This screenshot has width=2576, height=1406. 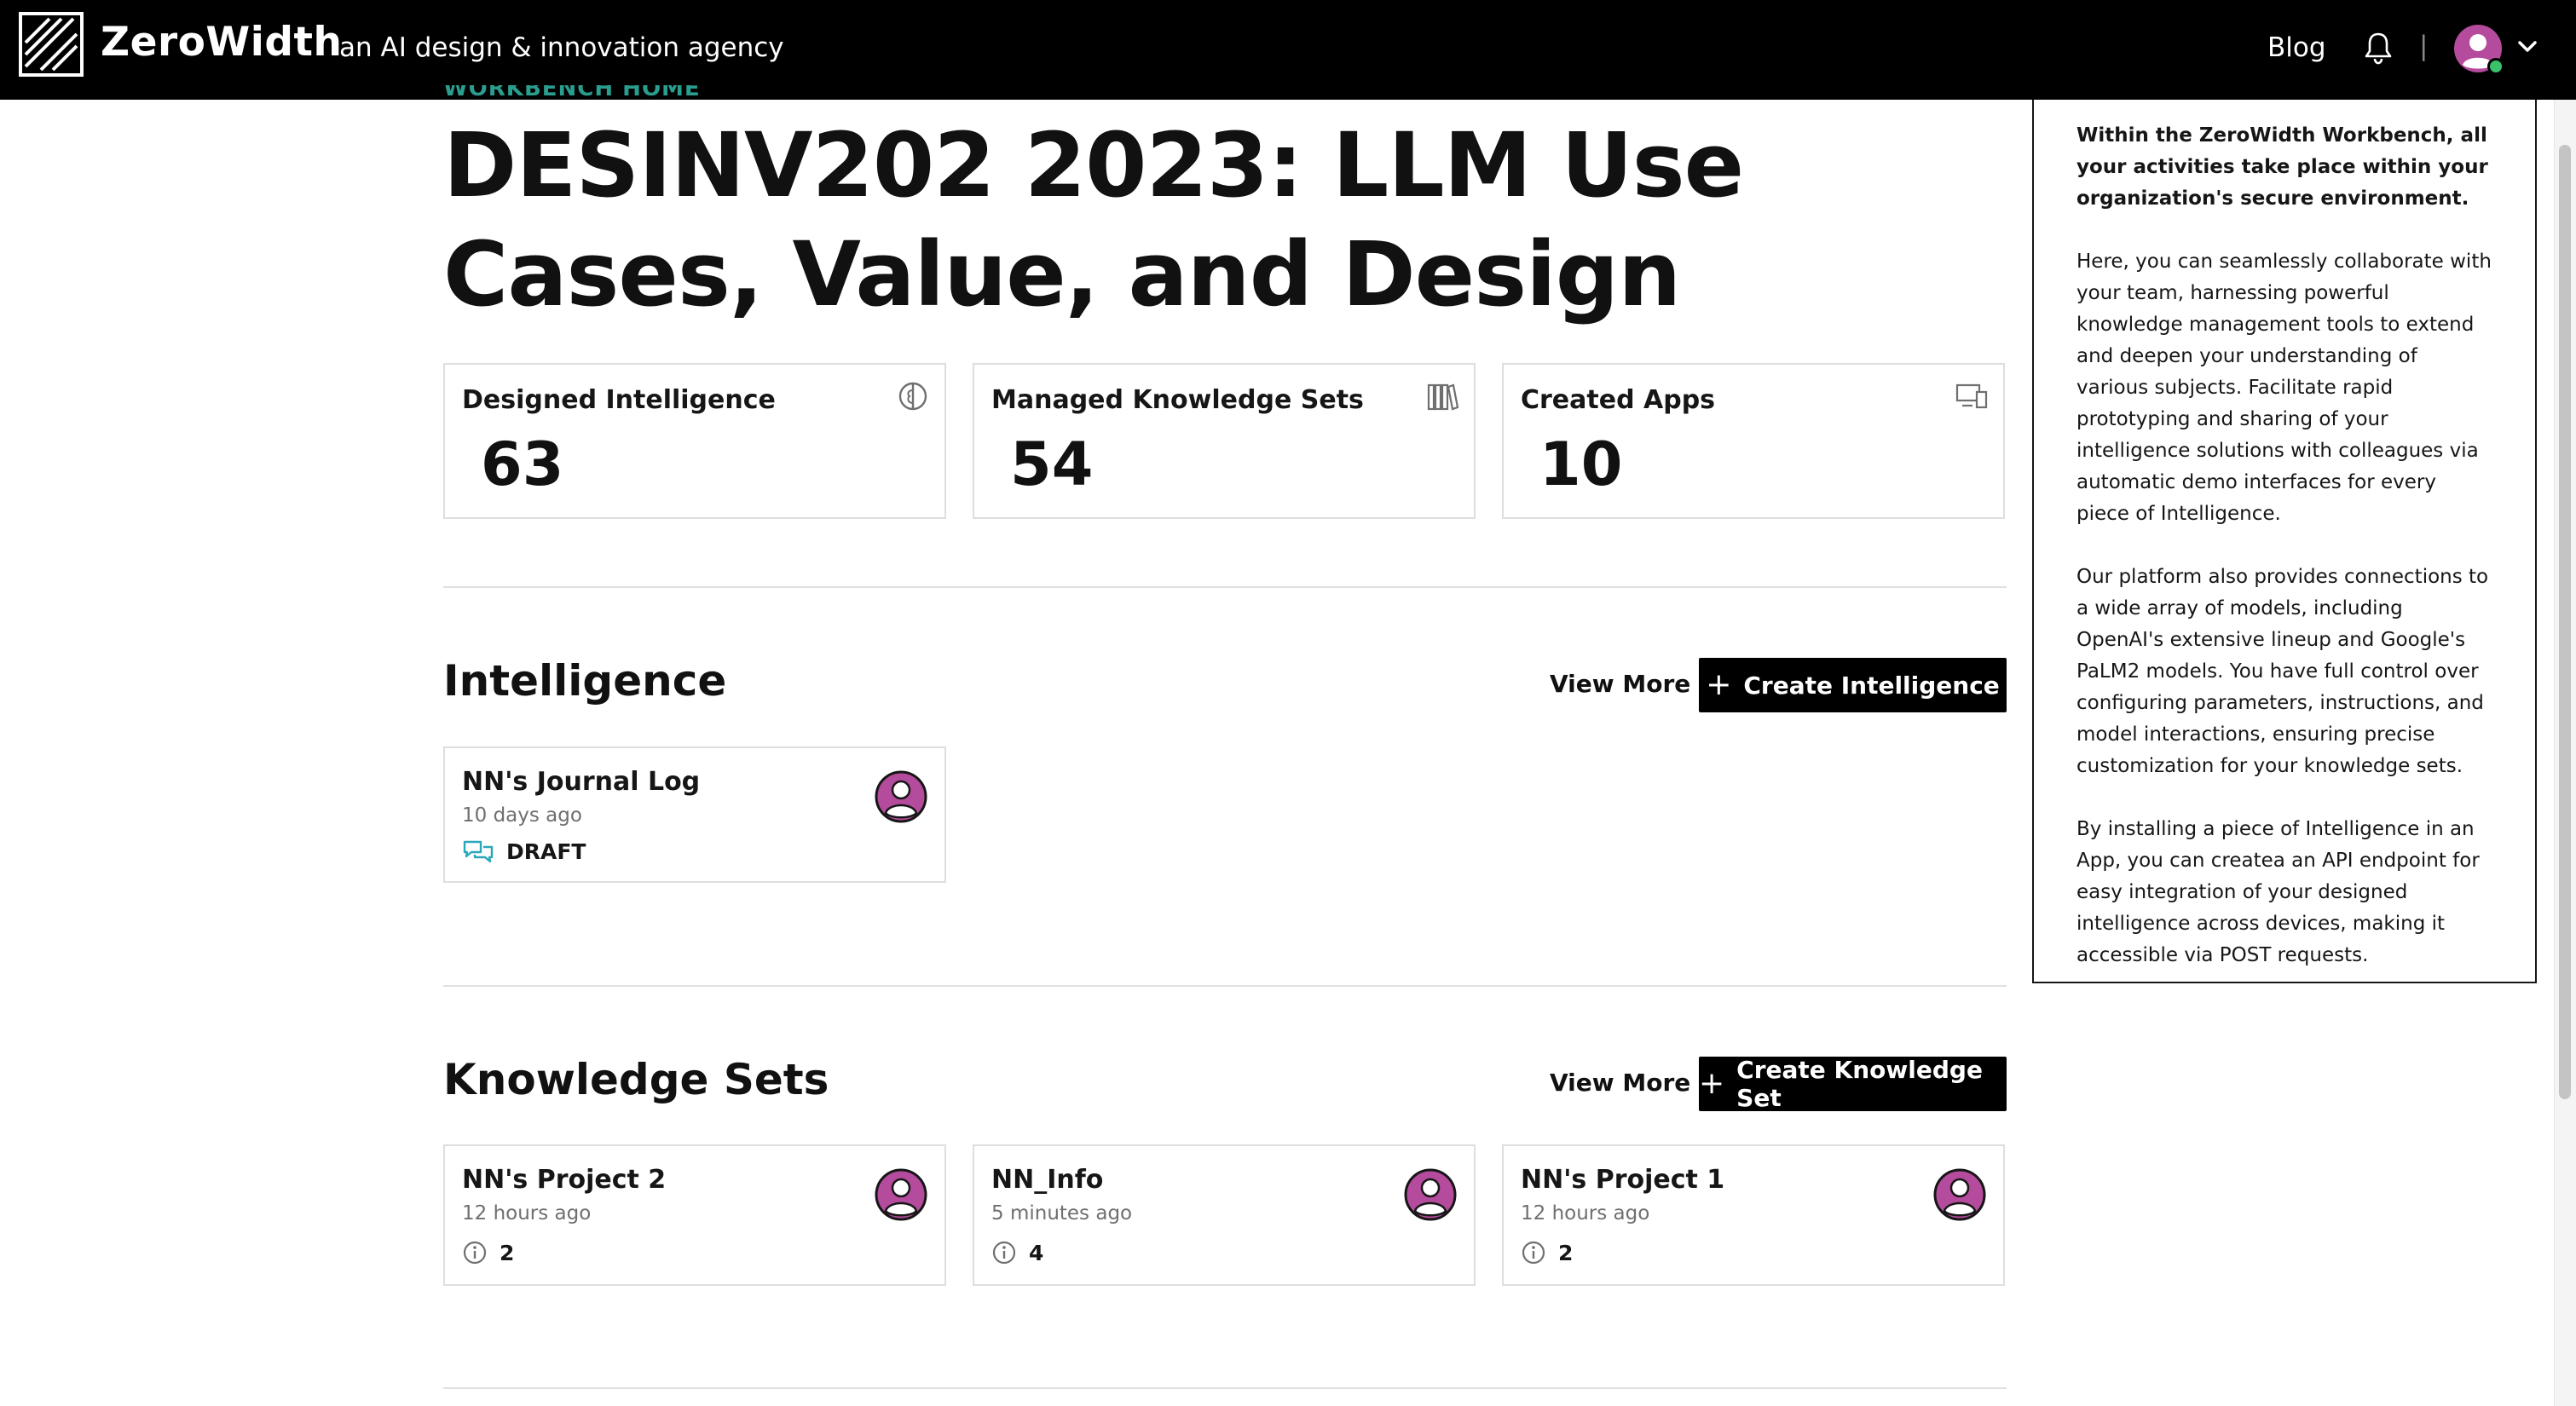 What do you see at coordinates (561, 47) in the screenshot?
I see `brand-tagline: an AI design & innovation agency` at bounding box center [561, 47].